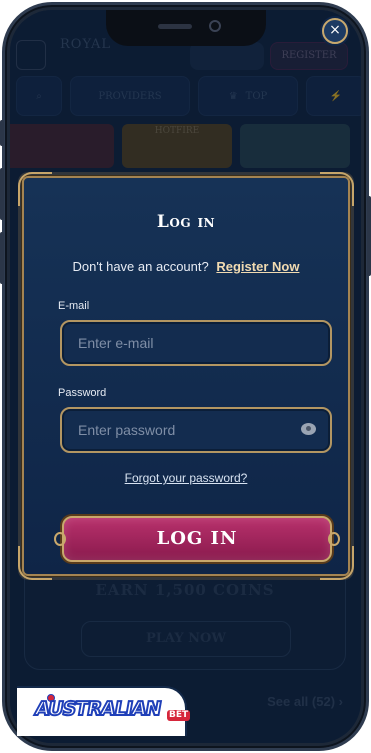 The height and width of the screenshot is (753, 371). I want to click on show-password-icon, so click(308, 429).